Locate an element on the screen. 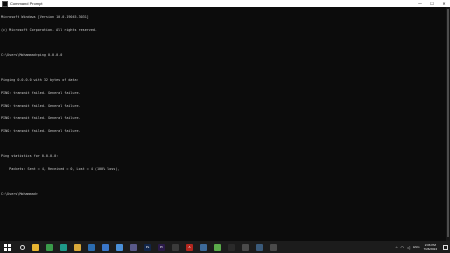  clock: 2:06 PM 7/26/2024 is located at coordinates (430, 247).